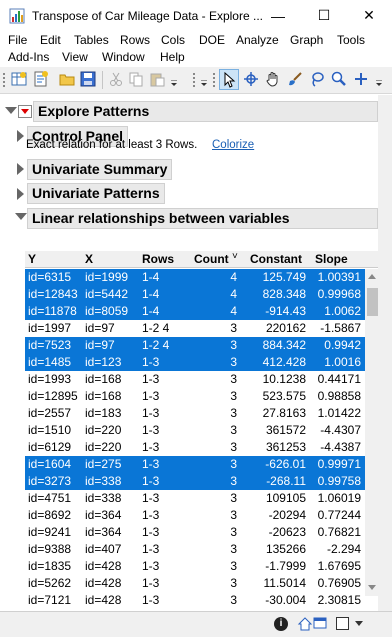  I want to click on table-vertical-scrollbar, so click(372, 432).